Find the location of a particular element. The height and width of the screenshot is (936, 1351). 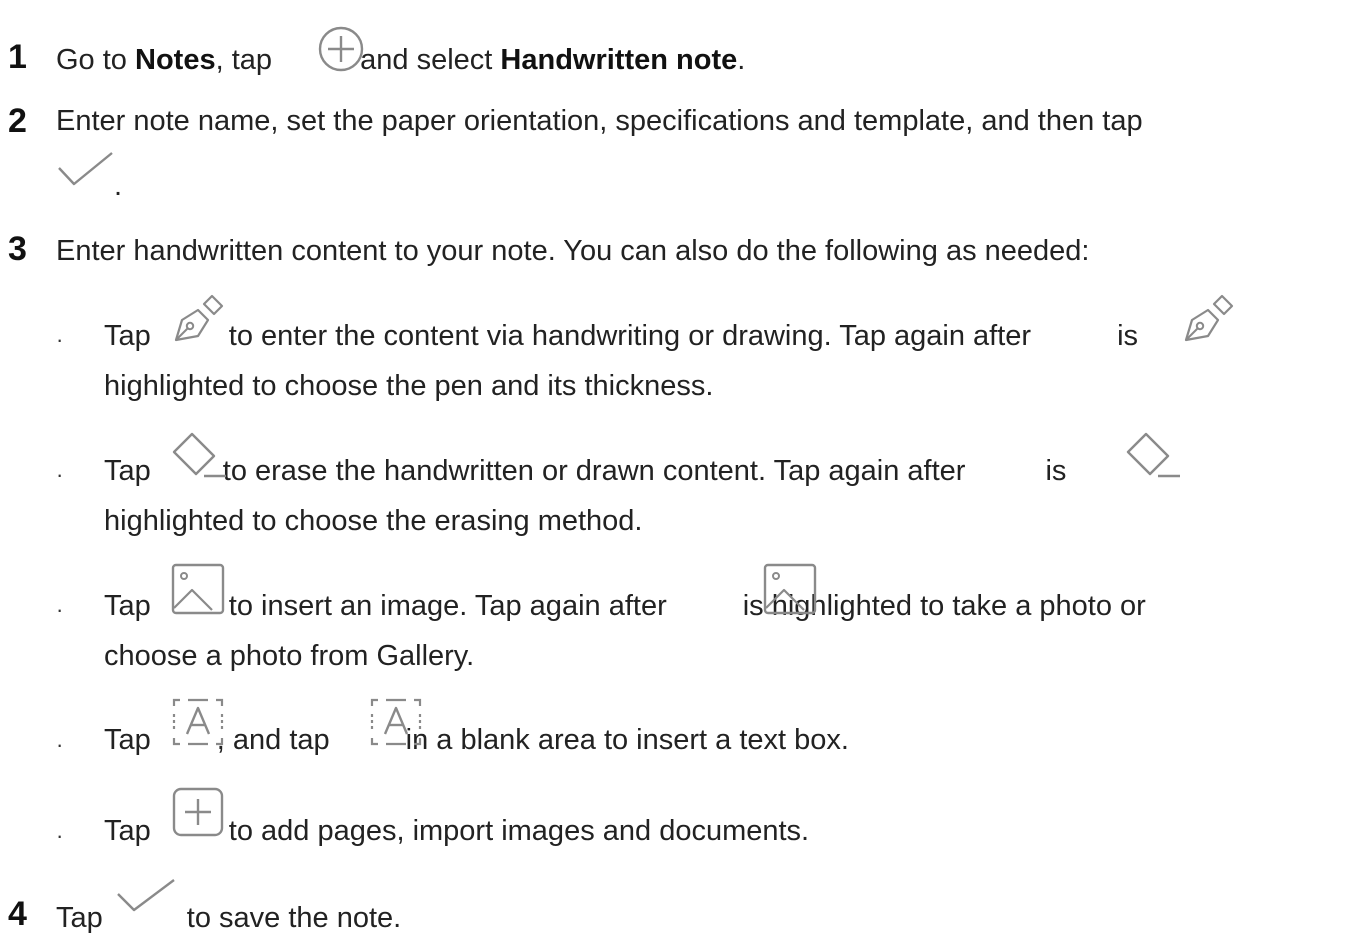

circle-plus-icon is located at coordinates (341, 49).